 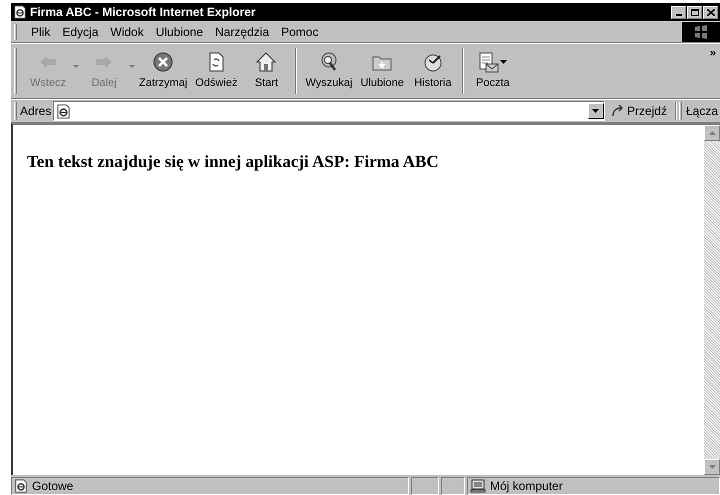 I want to click on address-field, so click(x=329, y=111).